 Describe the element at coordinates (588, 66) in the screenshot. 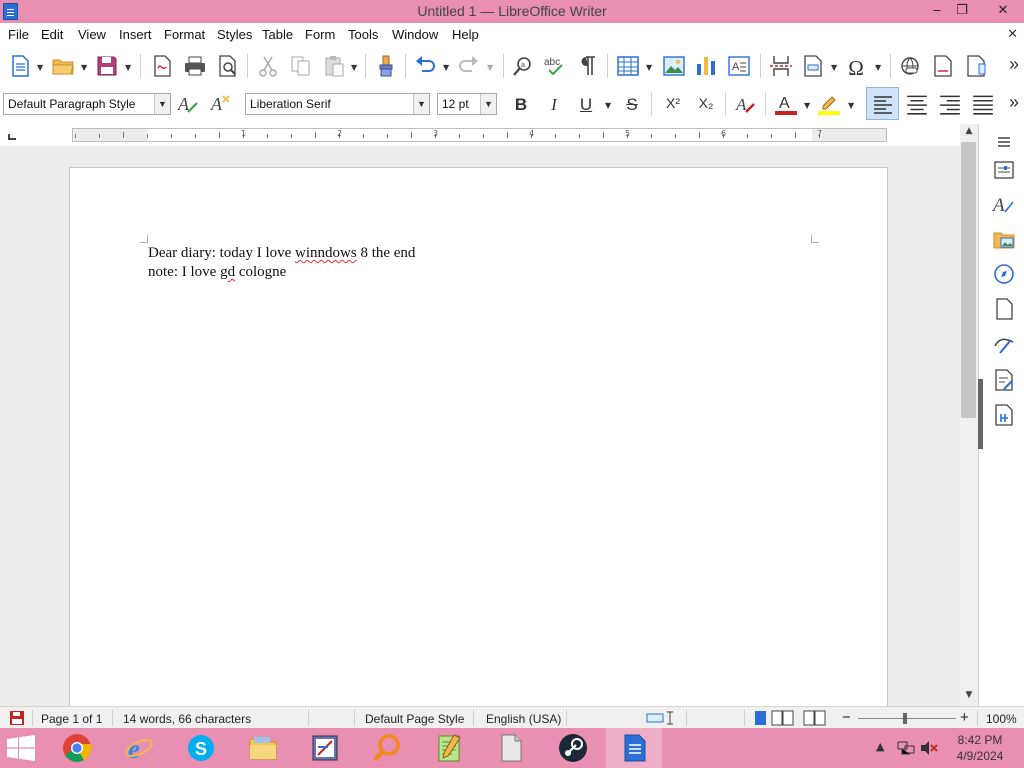

I see `formatting-marks-icon` at that location.